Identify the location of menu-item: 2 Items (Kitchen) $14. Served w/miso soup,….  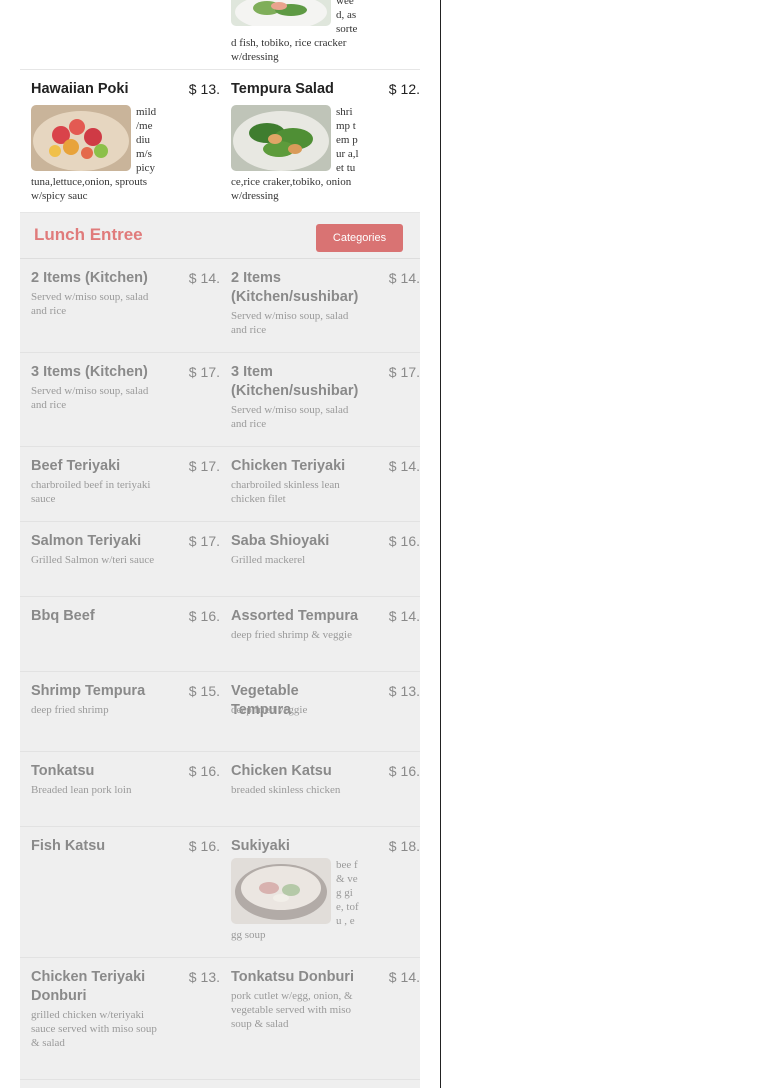
(120, 305).